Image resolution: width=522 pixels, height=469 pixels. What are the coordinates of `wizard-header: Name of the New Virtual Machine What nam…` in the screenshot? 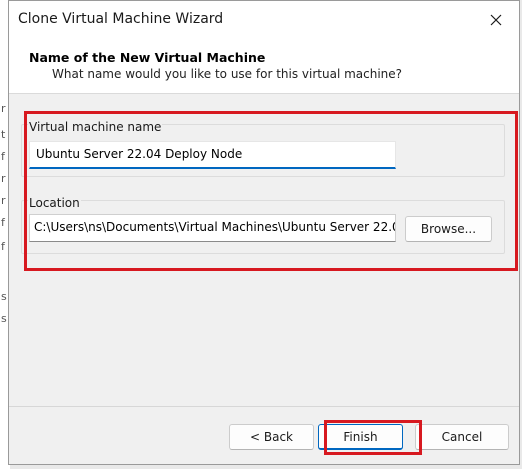 It's located at (264, 66).